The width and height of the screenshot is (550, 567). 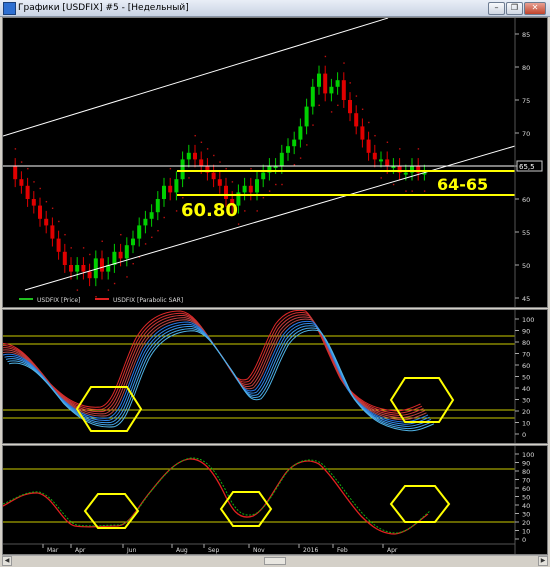 I want to click on time-axis-label: Feb, so click(x=342, y=550).